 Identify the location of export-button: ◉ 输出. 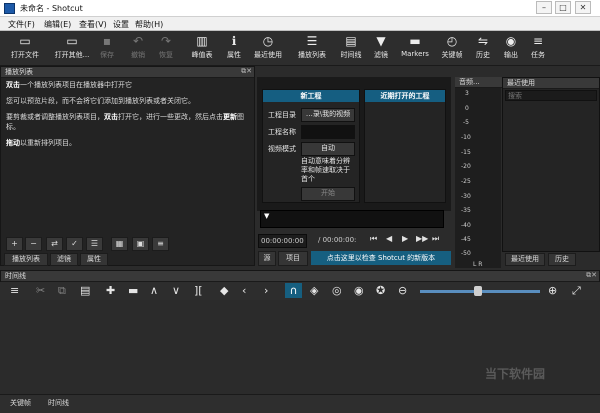
(511, 48).